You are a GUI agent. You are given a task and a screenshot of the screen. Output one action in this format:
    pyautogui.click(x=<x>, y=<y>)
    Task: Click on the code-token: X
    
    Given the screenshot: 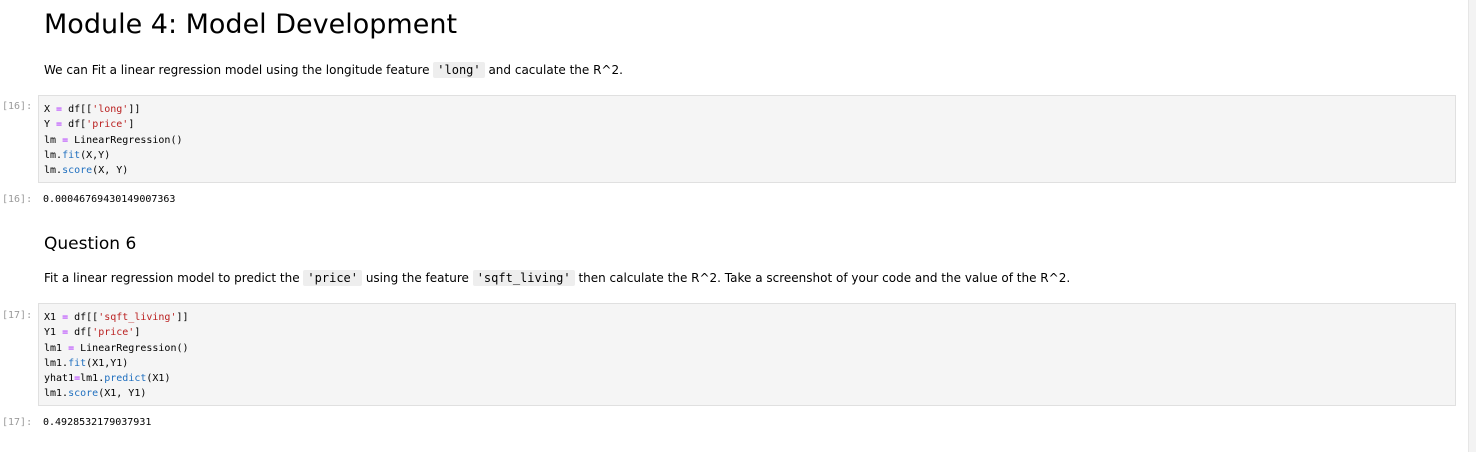 What is the action you would take?
    pyautogui.click(x=50, y=109)
    